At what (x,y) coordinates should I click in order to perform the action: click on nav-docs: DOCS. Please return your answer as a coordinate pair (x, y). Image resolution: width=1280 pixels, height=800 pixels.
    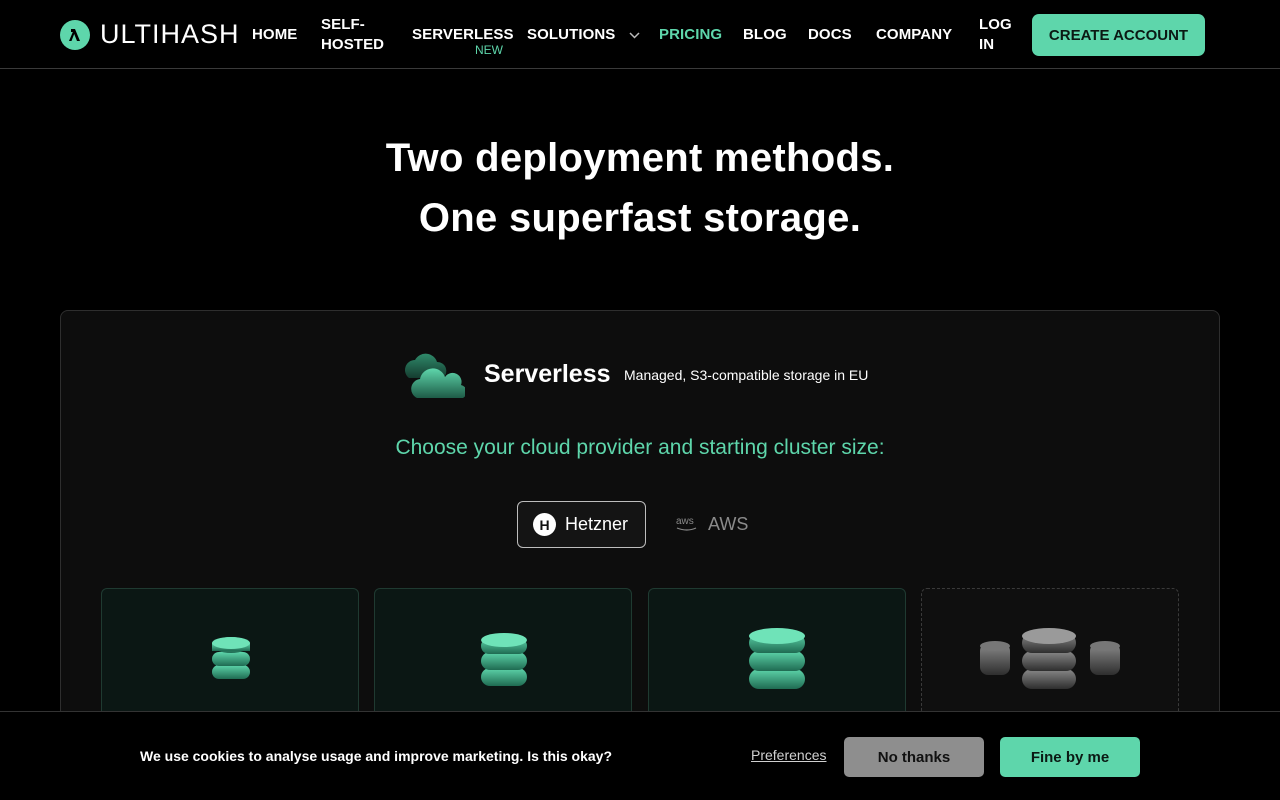
    Looking at the image, I should click on (830, 35).